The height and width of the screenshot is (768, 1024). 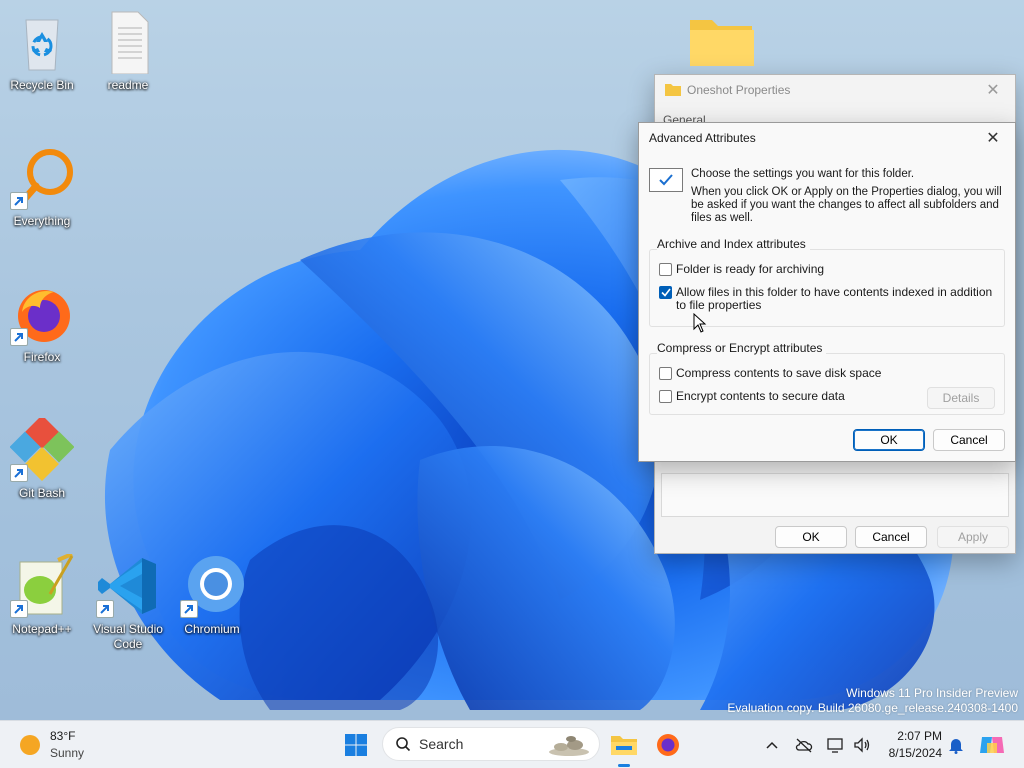 What do you see at coordinates (42, 357) in the screenshot?
I see `desktop-icon-label: Firefox` at bounding box center [42, 357].